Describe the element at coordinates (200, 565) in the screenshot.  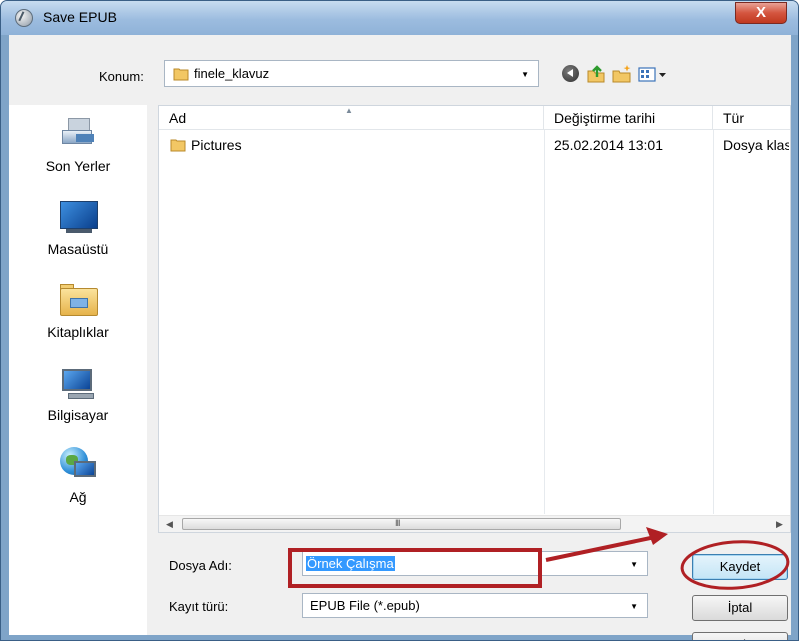
I see `filename-label: Dosya Adı:` at that location.